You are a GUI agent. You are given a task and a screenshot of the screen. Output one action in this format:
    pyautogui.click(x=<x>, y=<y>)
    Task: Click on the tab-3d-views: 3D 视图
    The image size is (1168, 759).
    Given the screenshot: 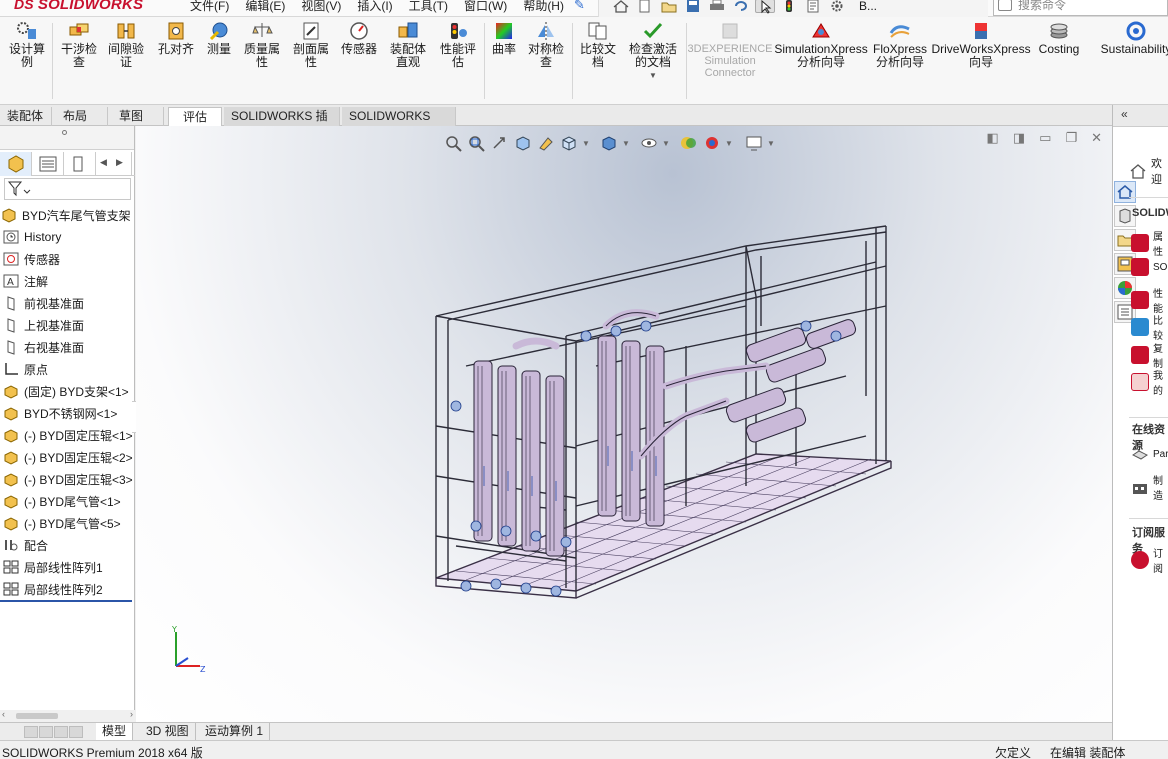 What is the action you would take?
    pyautogui.click(x=168, y=731)
    